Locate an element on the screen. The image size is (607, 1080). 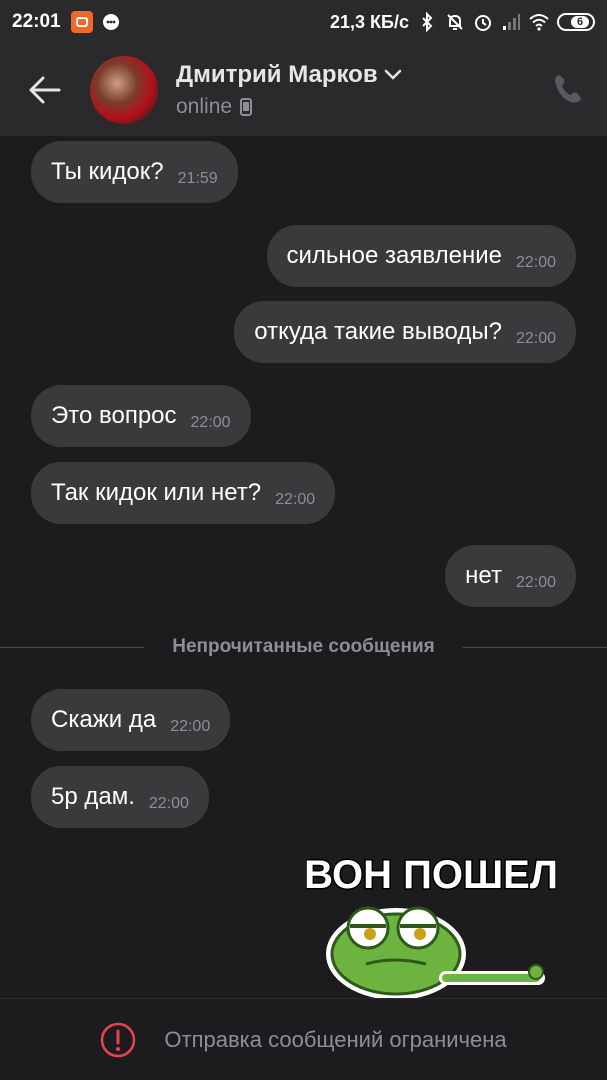
message-bubble-incoming: 5р дам. 22:00 is located at coordinates (120, 797).